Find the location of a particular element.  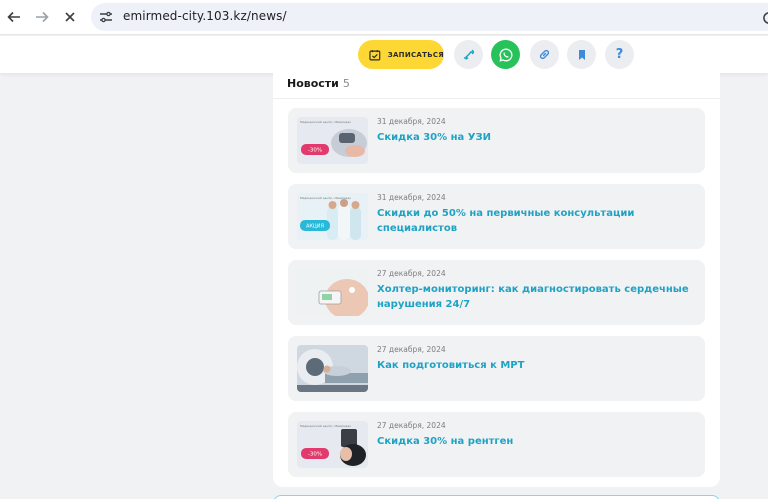

bookmark-icon is located at coordinates (581, 54).